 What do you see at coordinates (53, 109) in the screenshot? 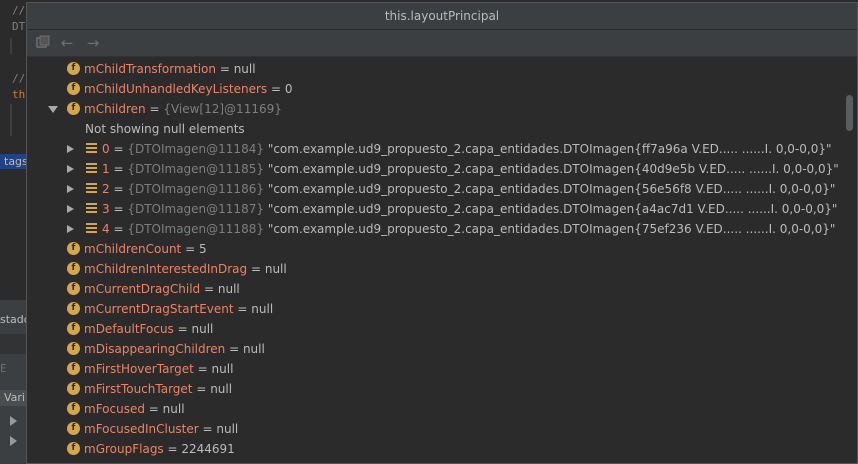
I see `collapse-arrow-icon` at bounding box center [53, 109].